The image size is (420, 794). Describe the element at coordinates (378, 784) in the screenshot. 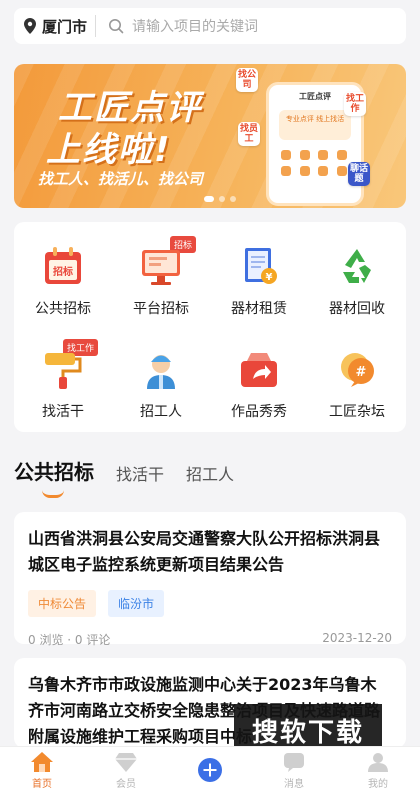

I see `nav-label: 我的` at that location.